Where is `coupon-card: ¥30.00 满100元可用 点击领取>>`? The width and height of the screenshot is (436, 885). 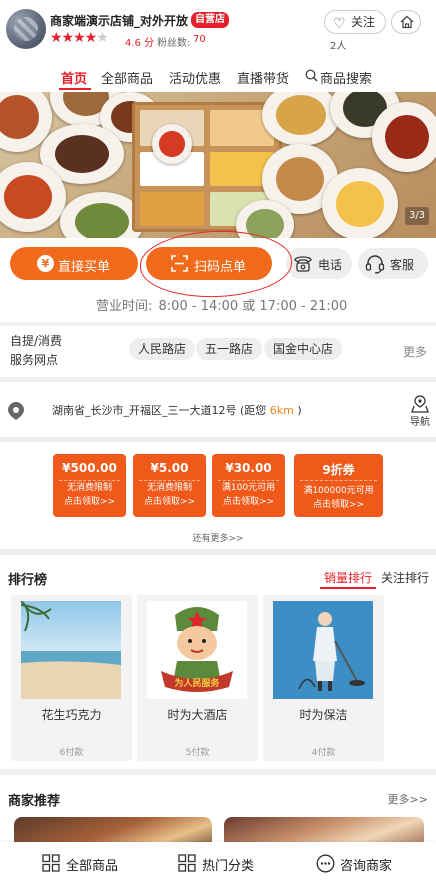 coupon-card: ¥30.00 满100元可用 点击领取>> is located at coordinates (248, 485).